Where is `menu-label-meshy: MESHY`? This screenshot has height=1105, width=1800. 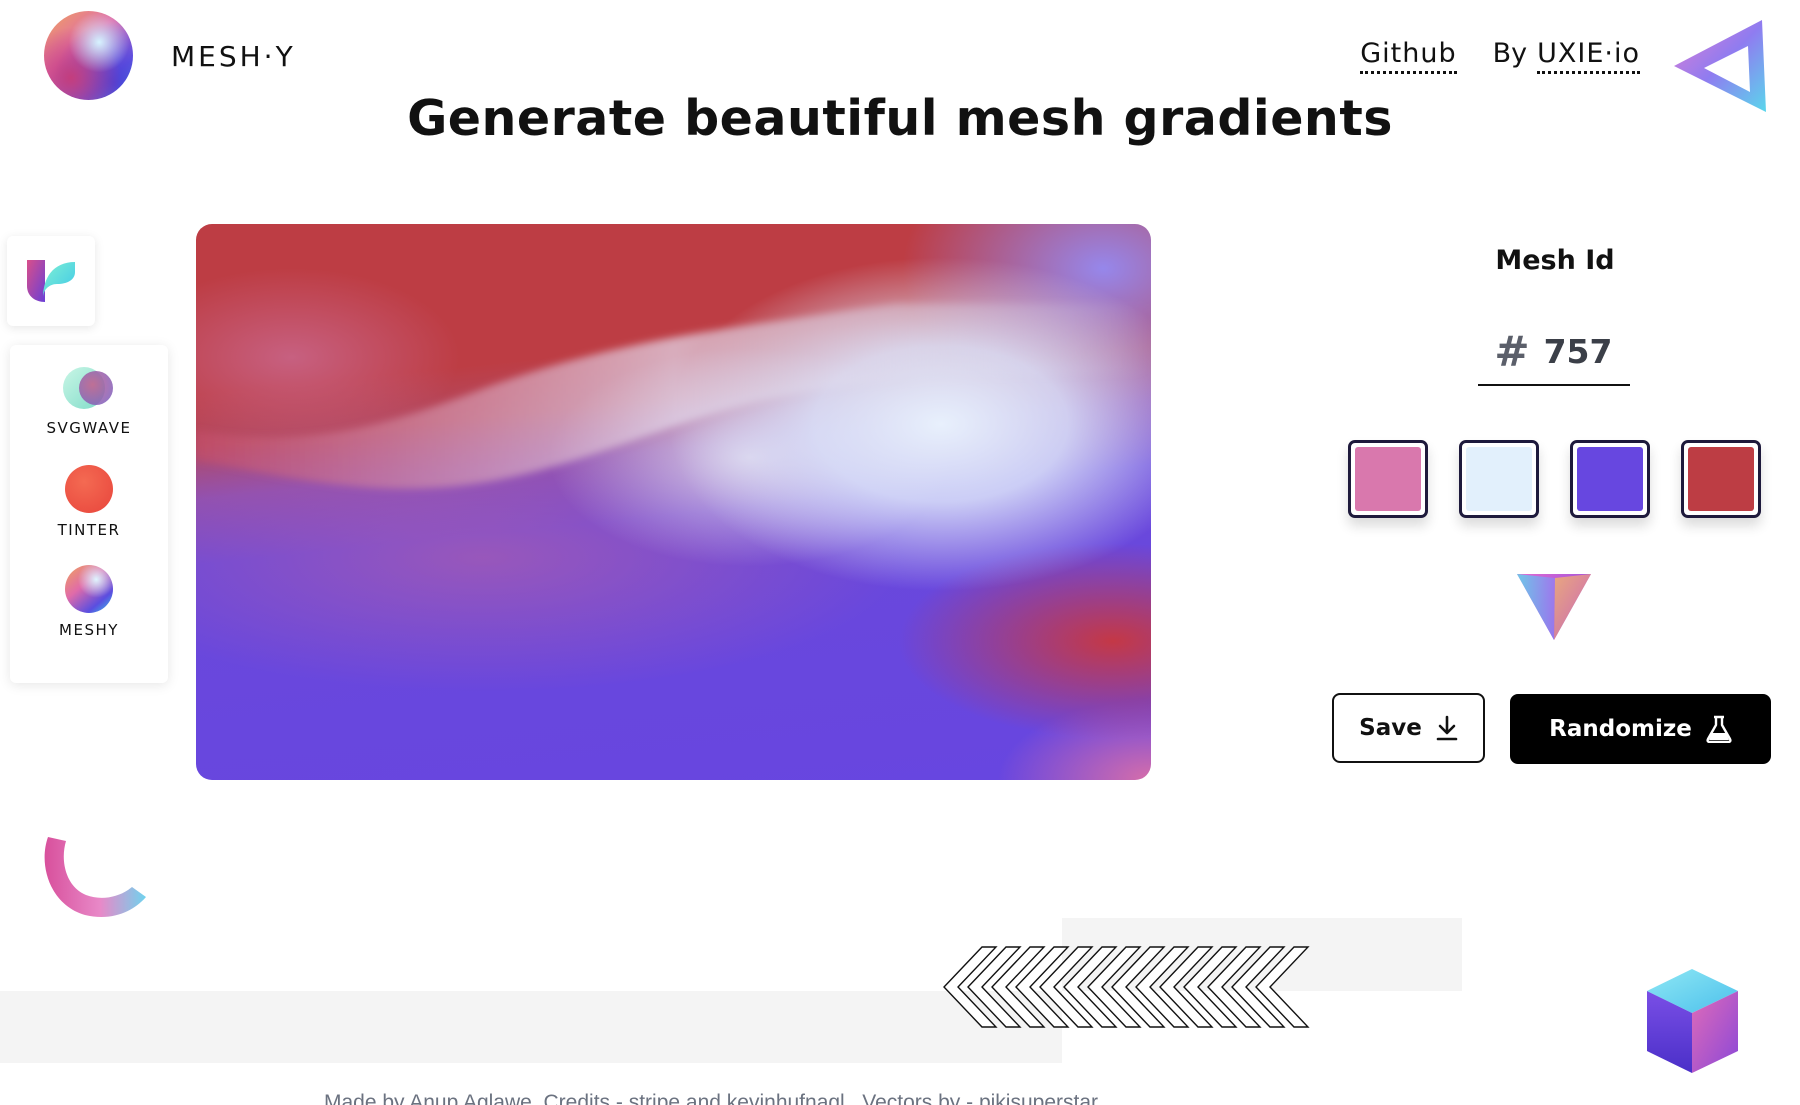
menu-label-meshy: MESHY is located at coordinates (89, 630).